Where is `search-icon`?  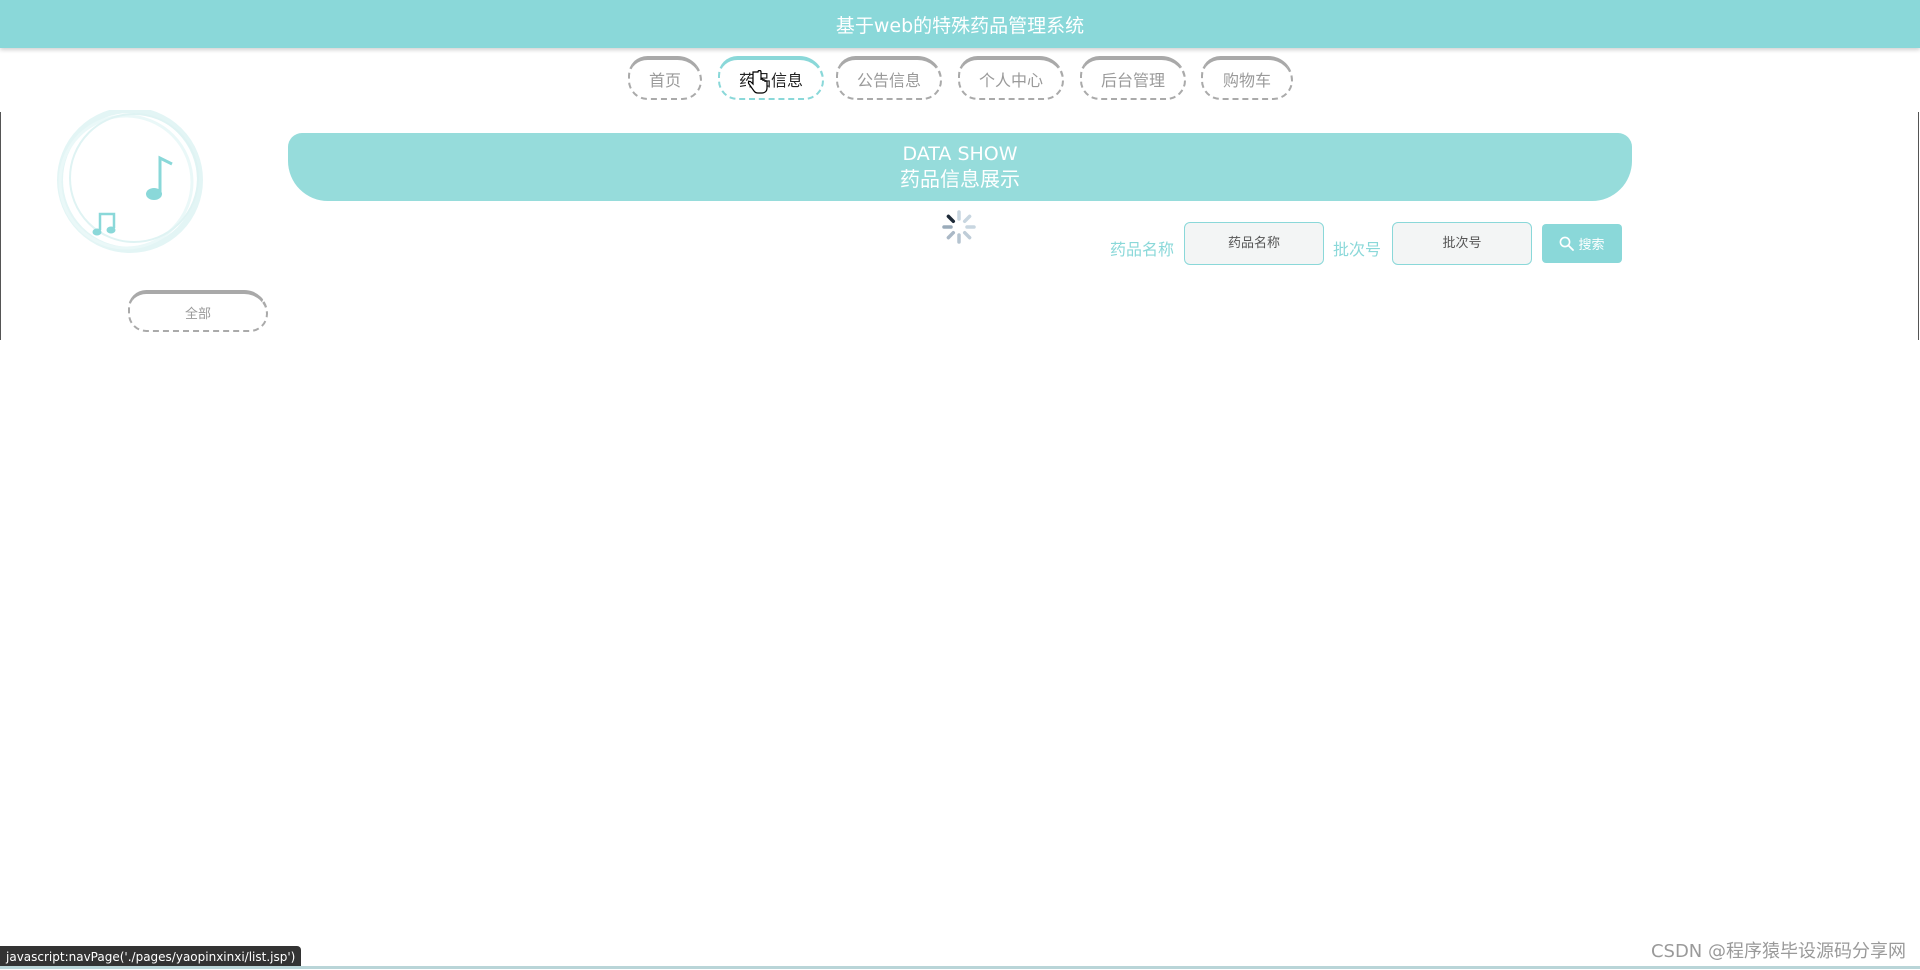
search-icon is located at coordinates (1567, 243).